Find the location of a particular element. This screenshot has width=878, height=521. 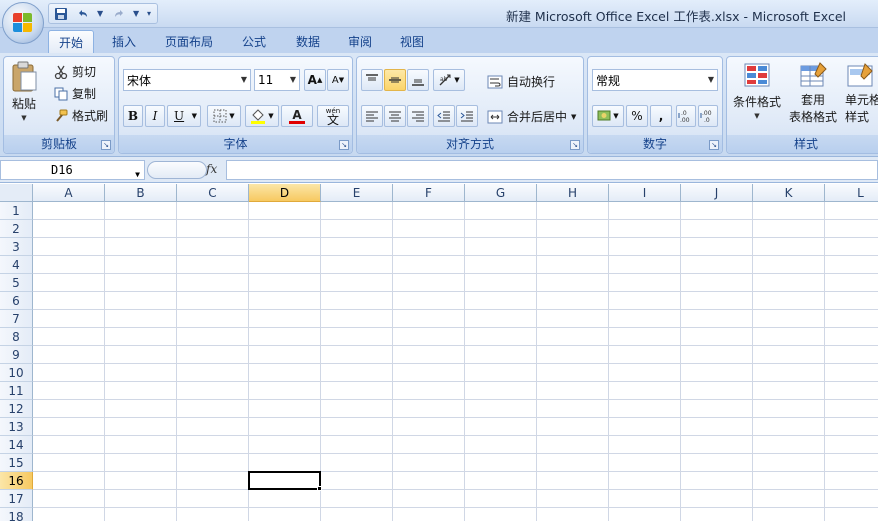

row-header-9: 9 is located at coordinates (16, 355).